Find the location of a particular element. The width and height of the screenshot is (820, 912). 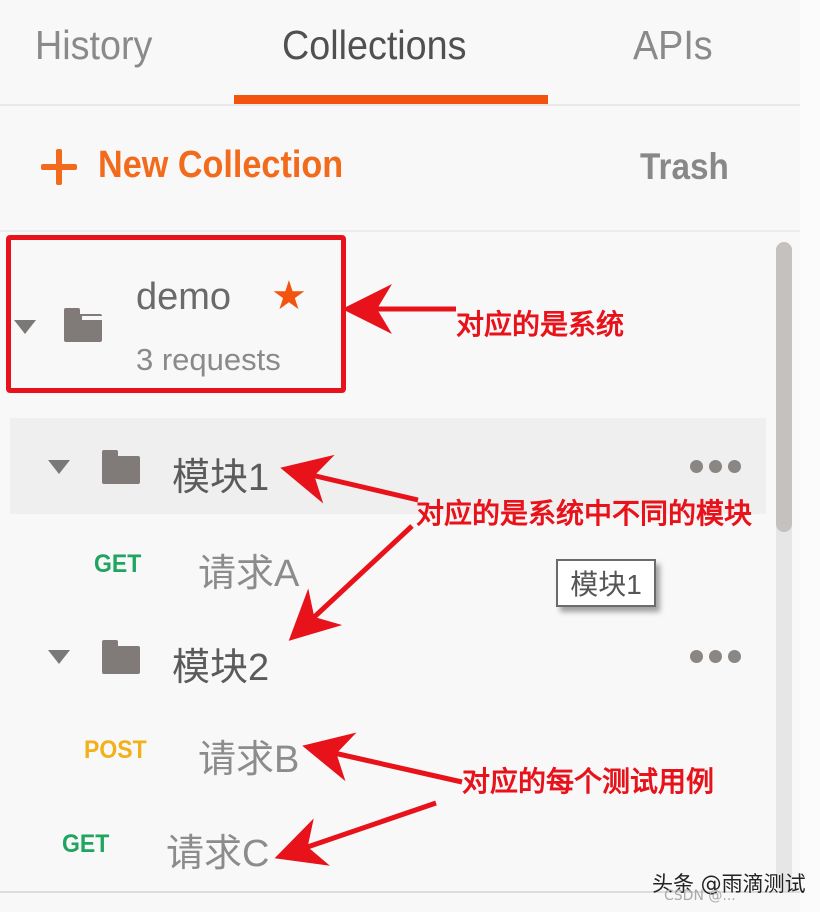

active-tab-indicator is located at coordinates (391, 99).